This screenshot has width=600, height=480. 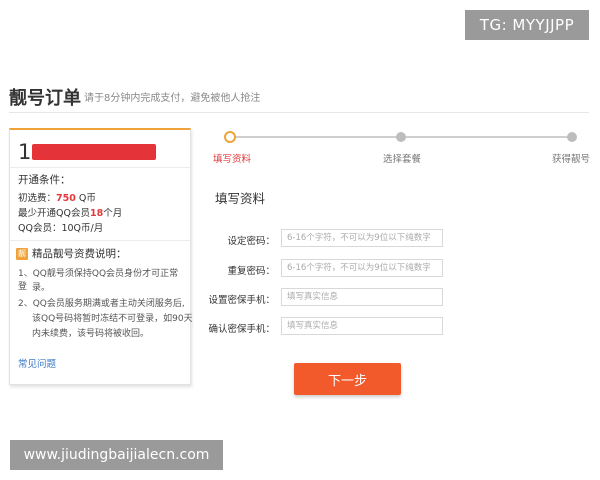 I want to click on conditions-title: 开通条件：, so click(x=44, y=180).